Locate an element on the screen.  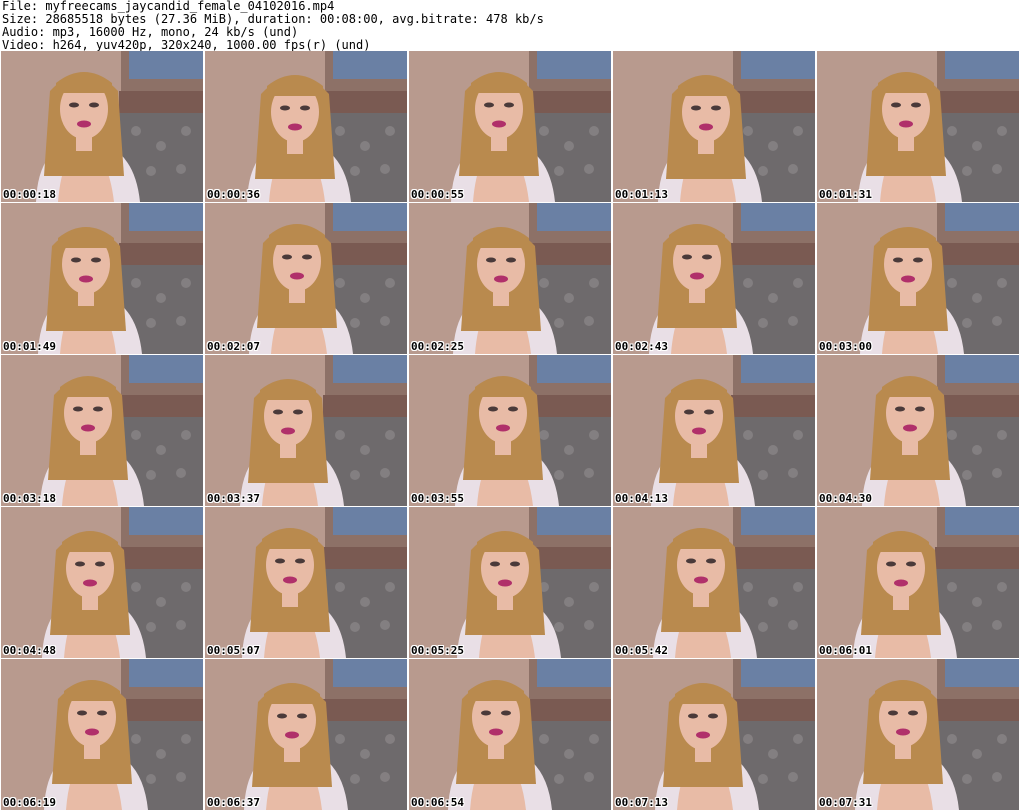
frame-timestamp: 00:02:25 is located at coordinates (437, 346).